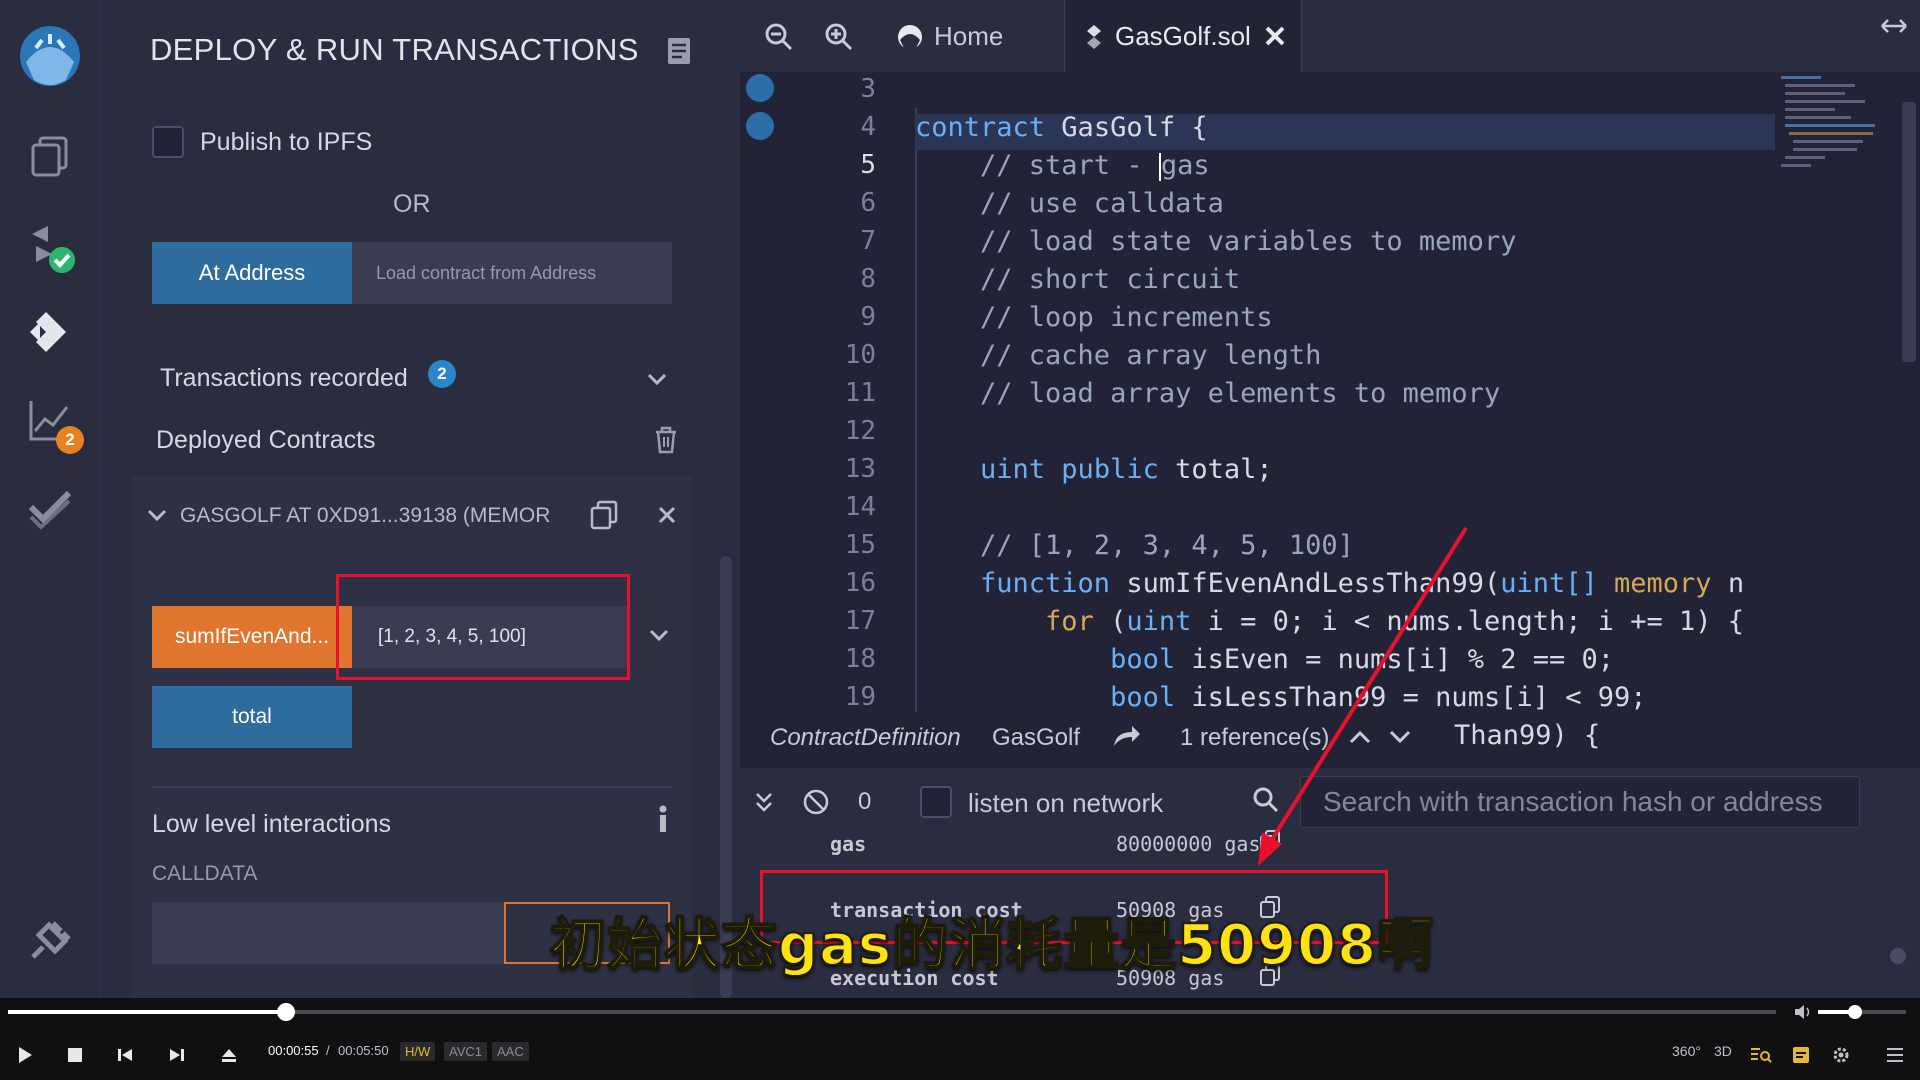 The height and width of the screenshot is (1080, 1920). Describe the element at coordinates (1801, 1055) in the screenshot. I see `subtitle-toggle-icon` at that location.